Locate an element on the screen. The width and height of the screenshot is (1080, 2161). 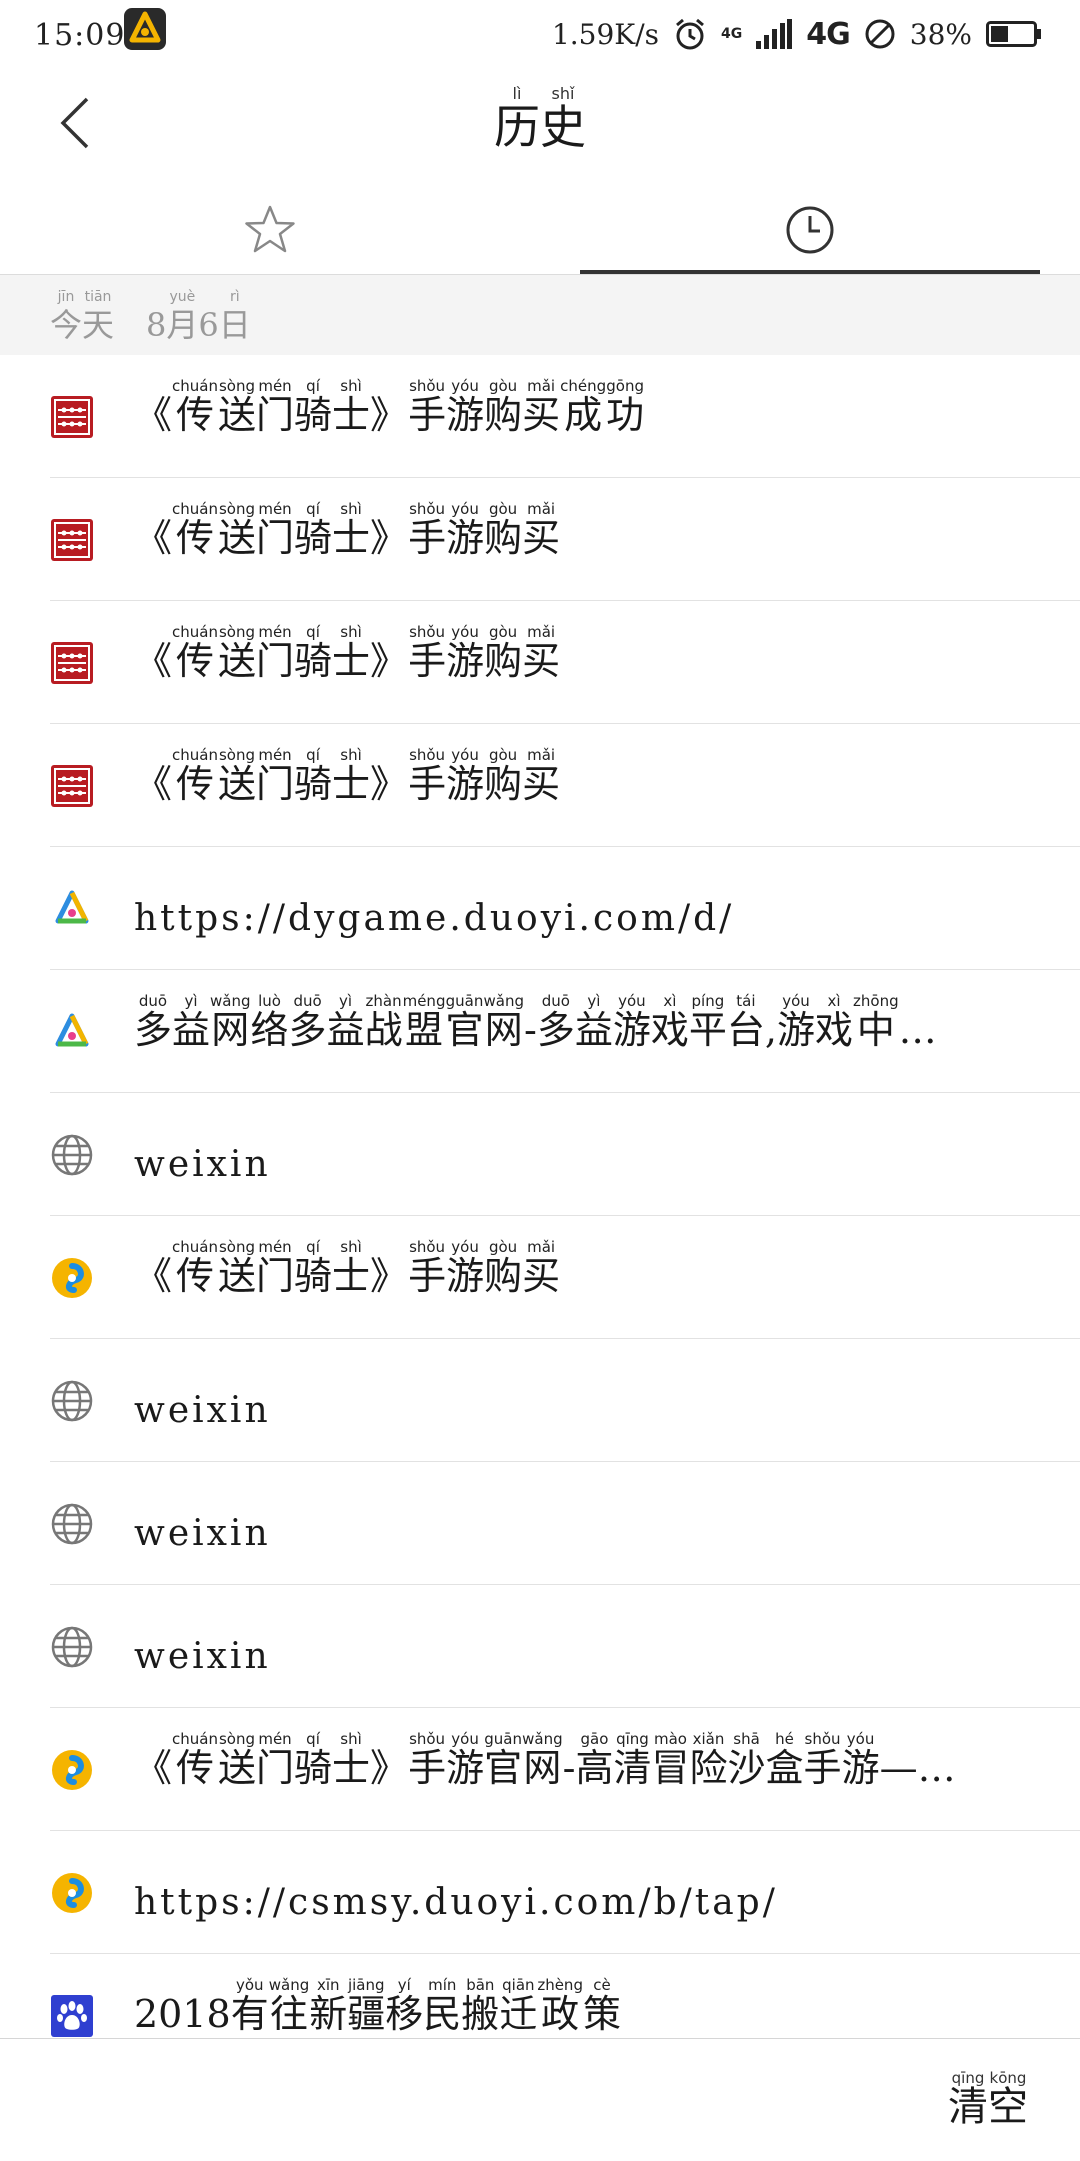
ruby-char: mào 冒 is located at coordinates (670, 1761).